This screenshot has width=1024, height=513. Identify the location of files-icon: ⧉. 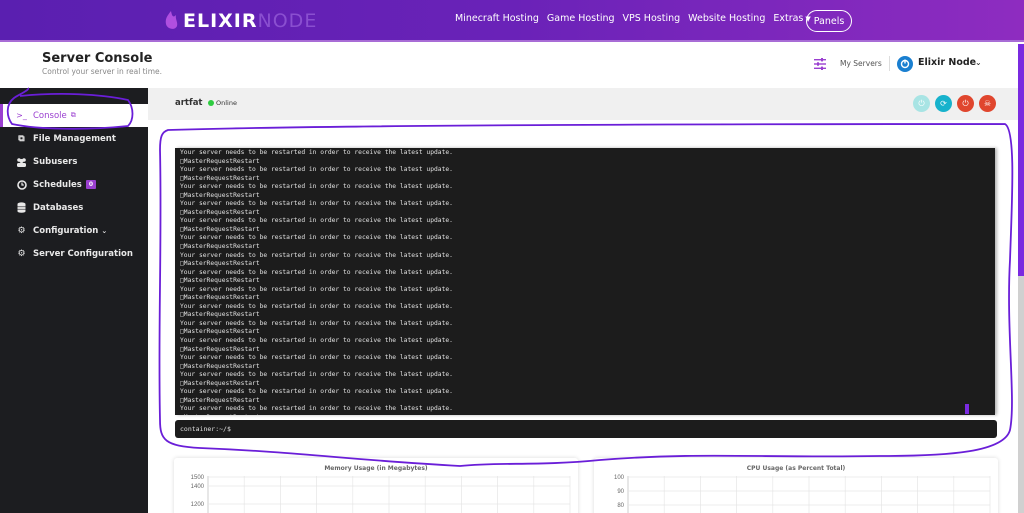
(21, 138).